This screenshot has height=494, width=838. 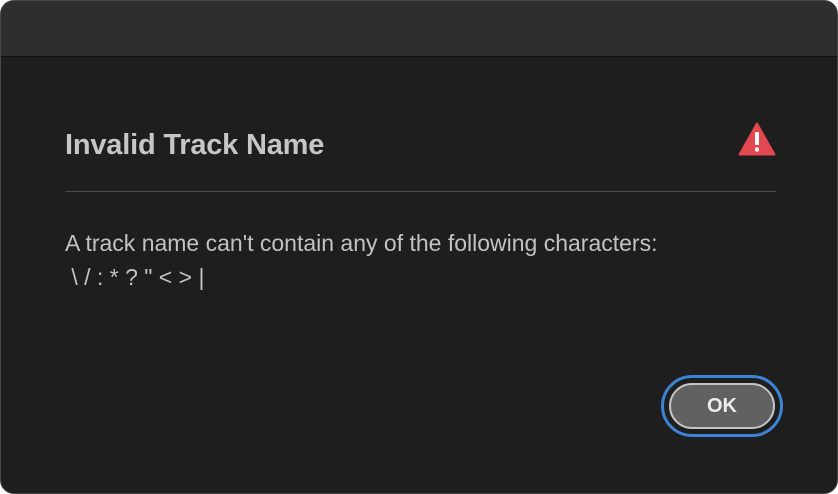 What do you see at coordinates (419, 29) in the screenshot?
I see `window-titlebar` at bounding box center [419, 29].